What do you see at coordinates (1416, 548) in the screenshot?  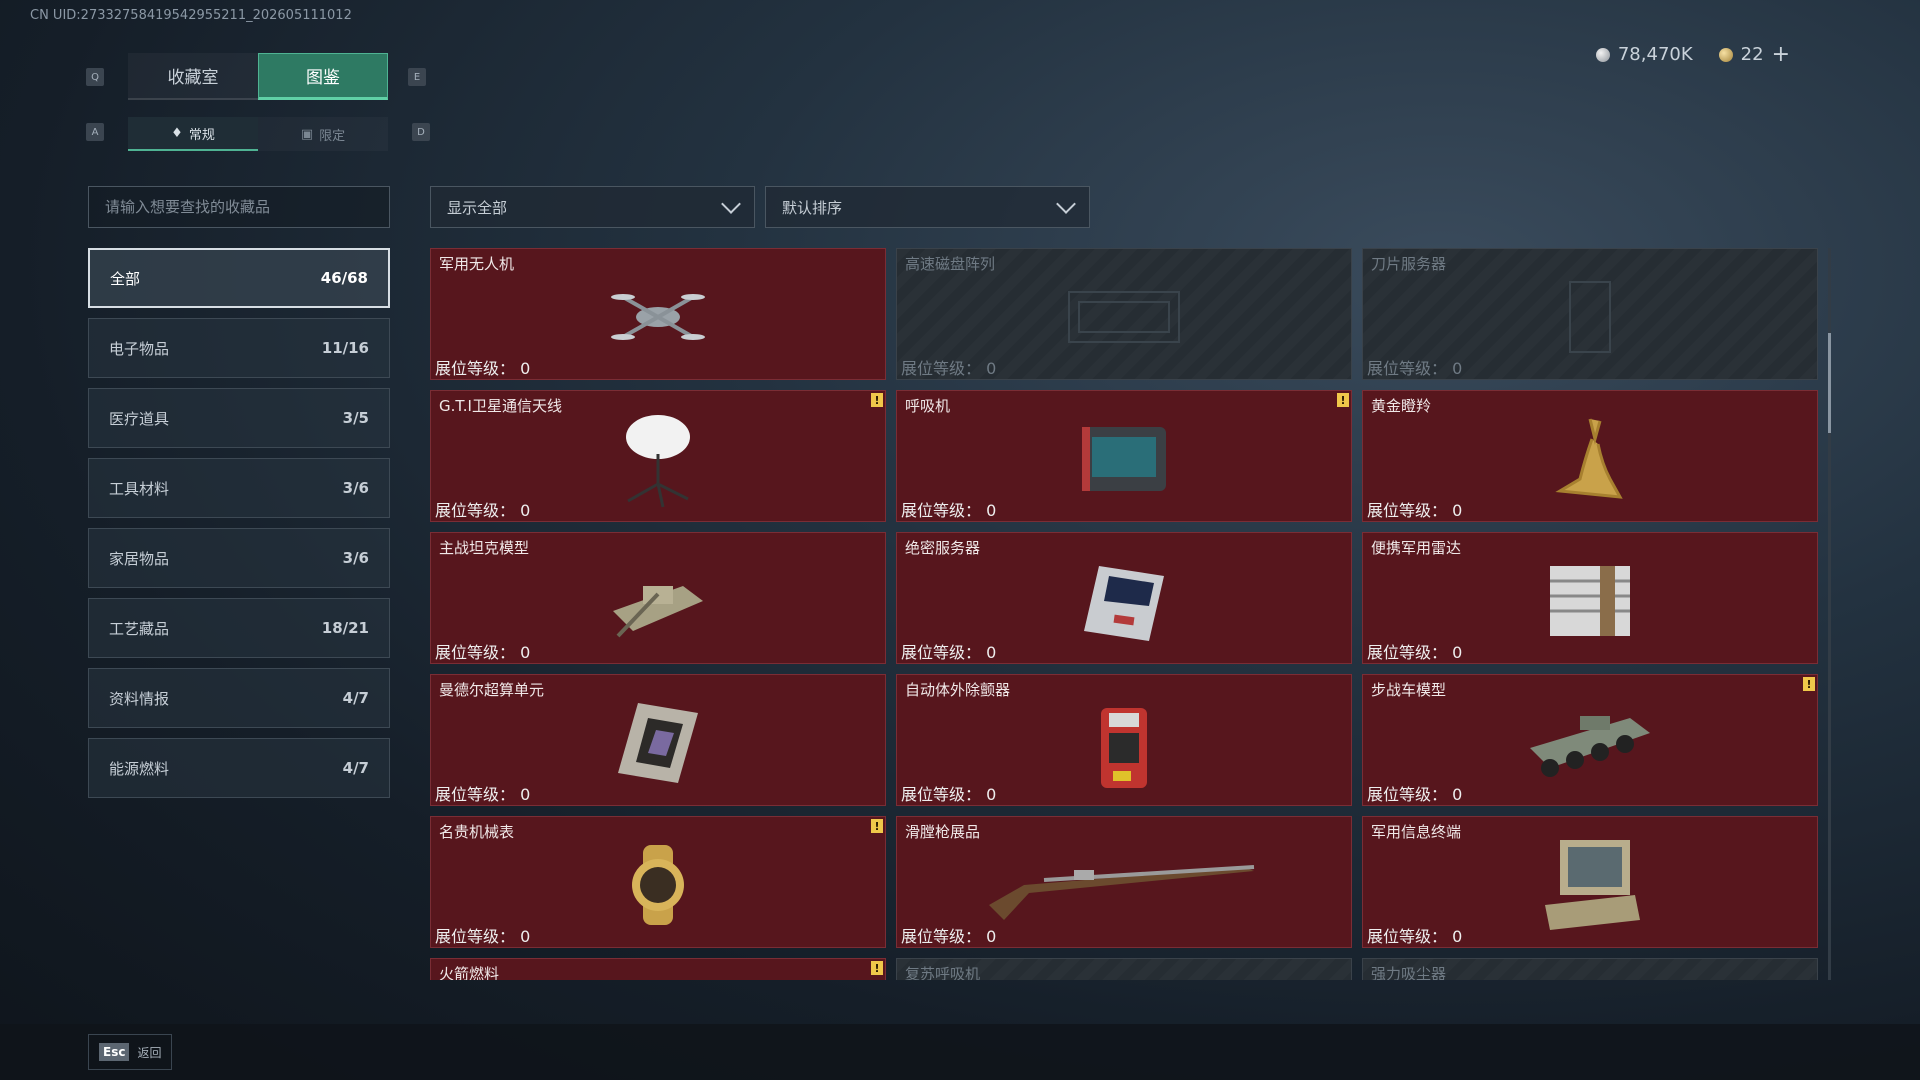 I see `item-name: 便携军用雷达` at bounding box center [1416, 548].